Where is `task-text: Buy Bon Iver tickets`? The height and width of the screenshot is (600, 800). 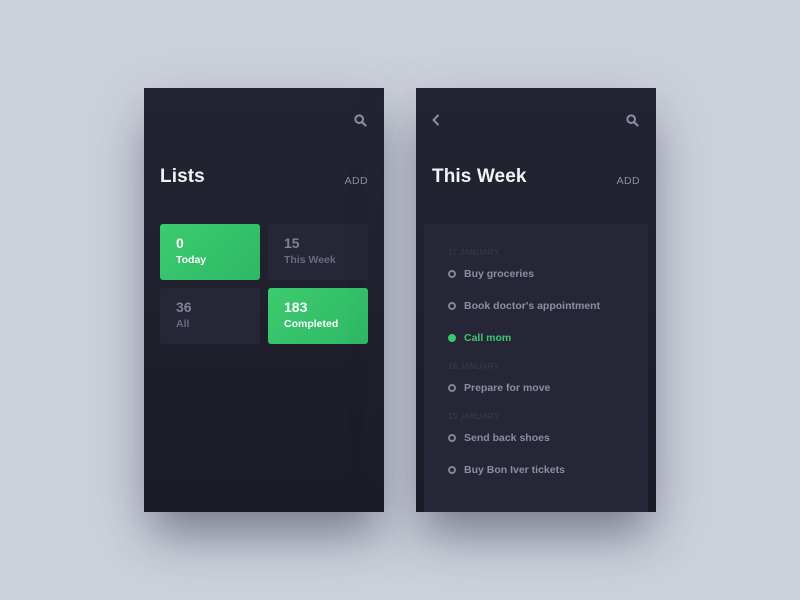 task-text: Buy Bon Iver tickets is located at coordinates (514, 470).